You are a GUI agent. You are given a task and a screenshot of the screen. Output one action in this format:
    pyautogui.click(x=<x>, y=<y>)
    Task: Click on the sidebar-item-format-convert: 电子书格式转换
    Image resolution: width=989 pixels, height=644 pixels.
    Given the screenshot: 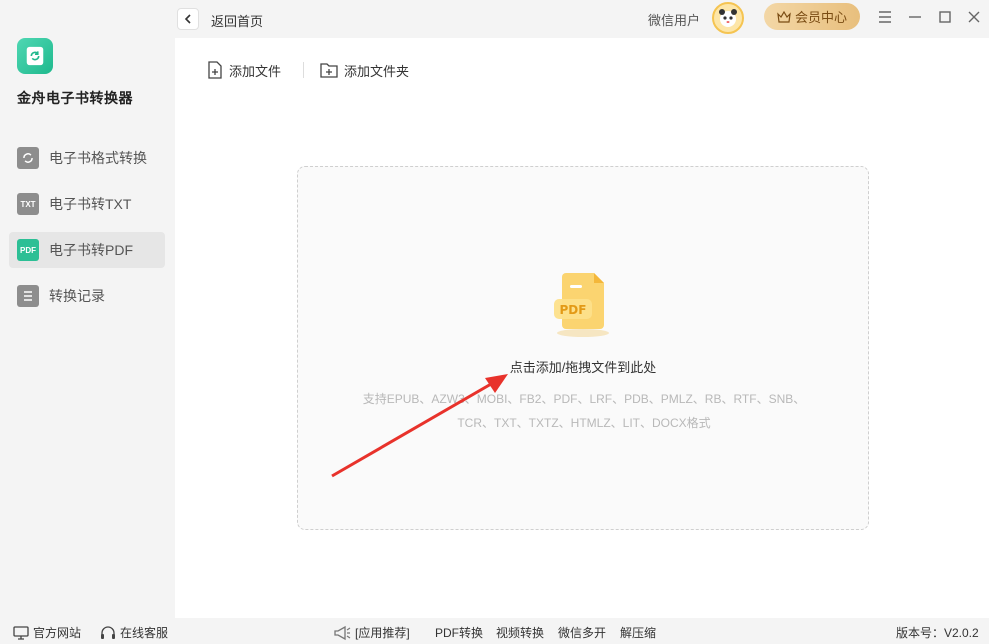 What is the action you would take?
    pyautogui.click(x=87, y=158)
    